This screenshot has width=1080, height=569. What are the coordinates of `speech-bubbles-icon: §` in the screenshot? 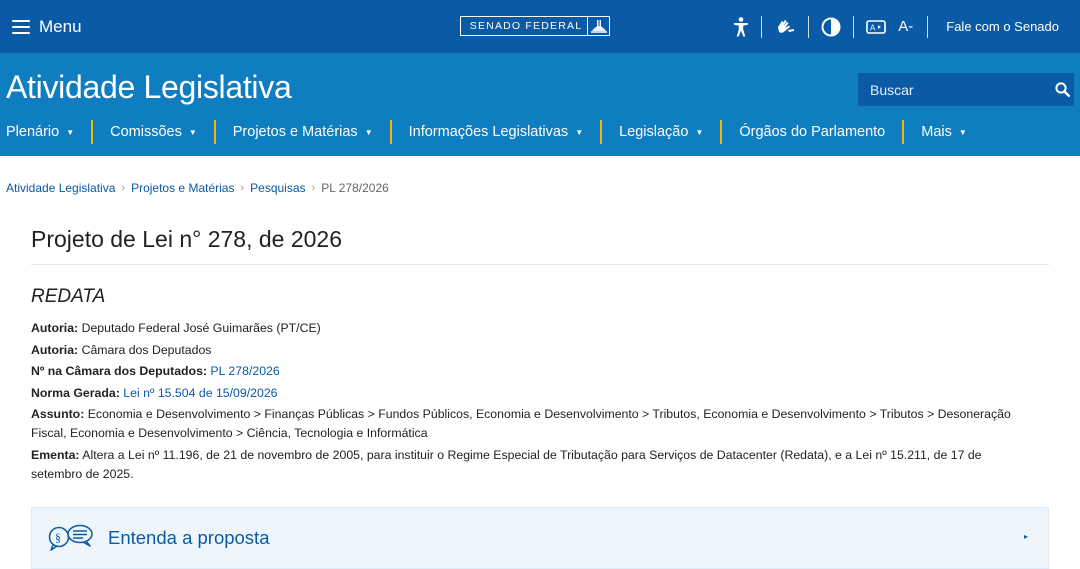 It's located at (73, 538).